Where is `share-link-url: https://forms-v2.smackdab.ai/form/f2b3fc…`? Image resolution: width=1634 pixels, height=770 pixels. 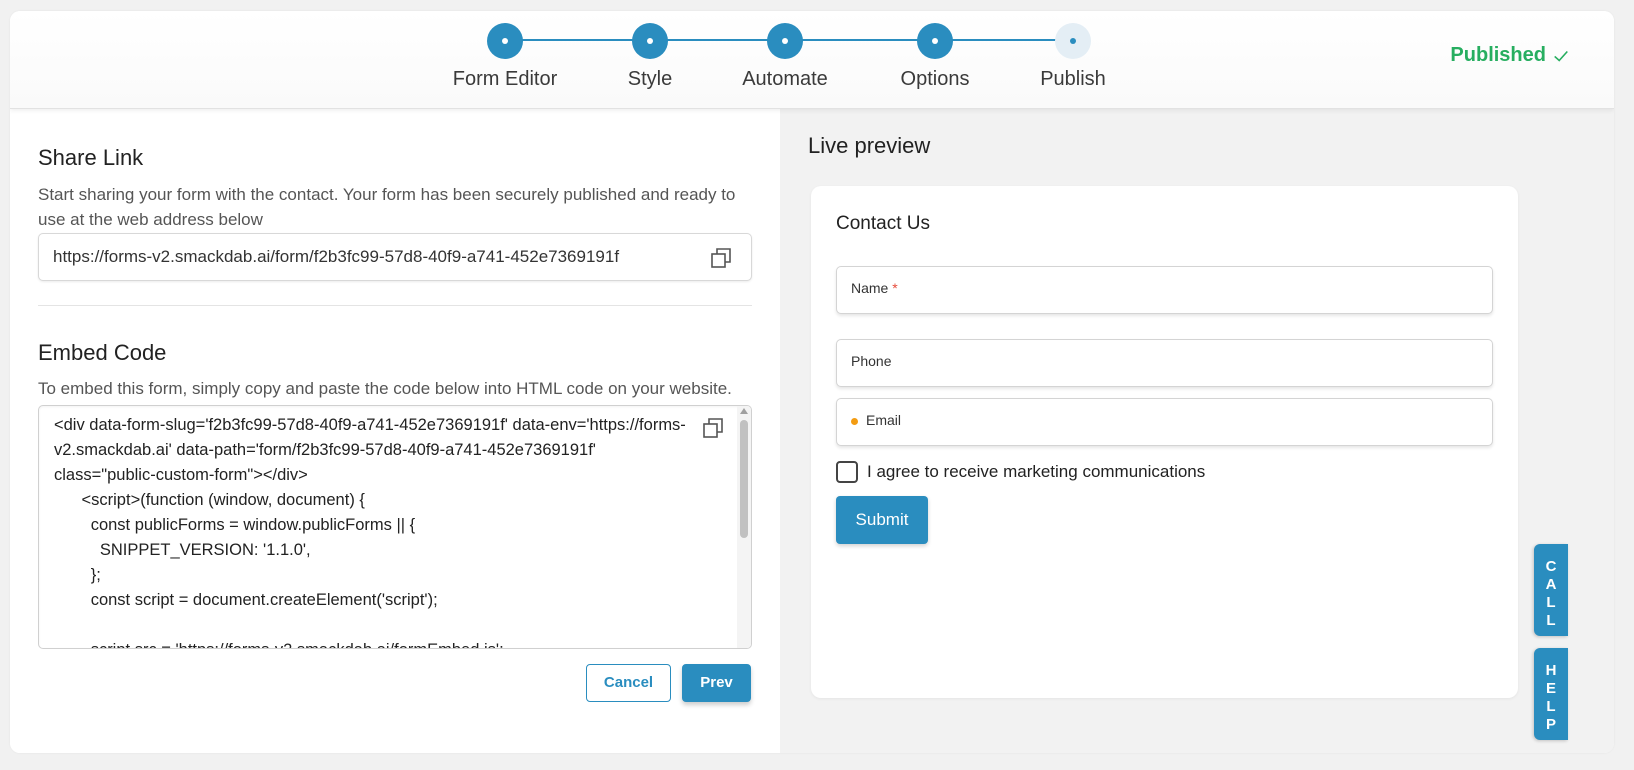
share-link-url: https://forms-v2.smackdab.ai/form/f2b3fc… is located at coordinates (336, 257).